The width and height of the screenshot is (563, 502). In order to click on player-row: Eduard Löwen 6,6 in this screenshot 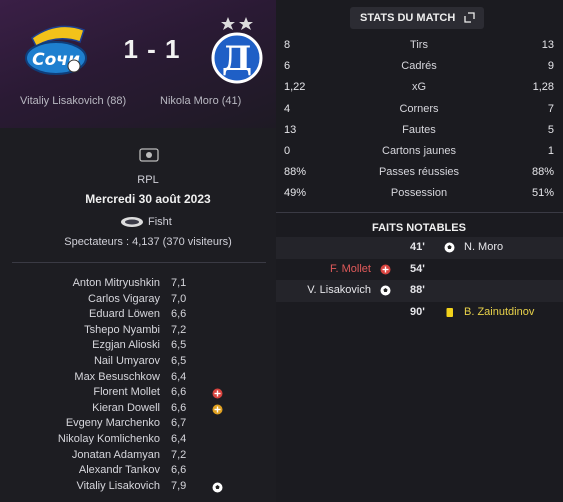, I will do `click(138, 316)`.